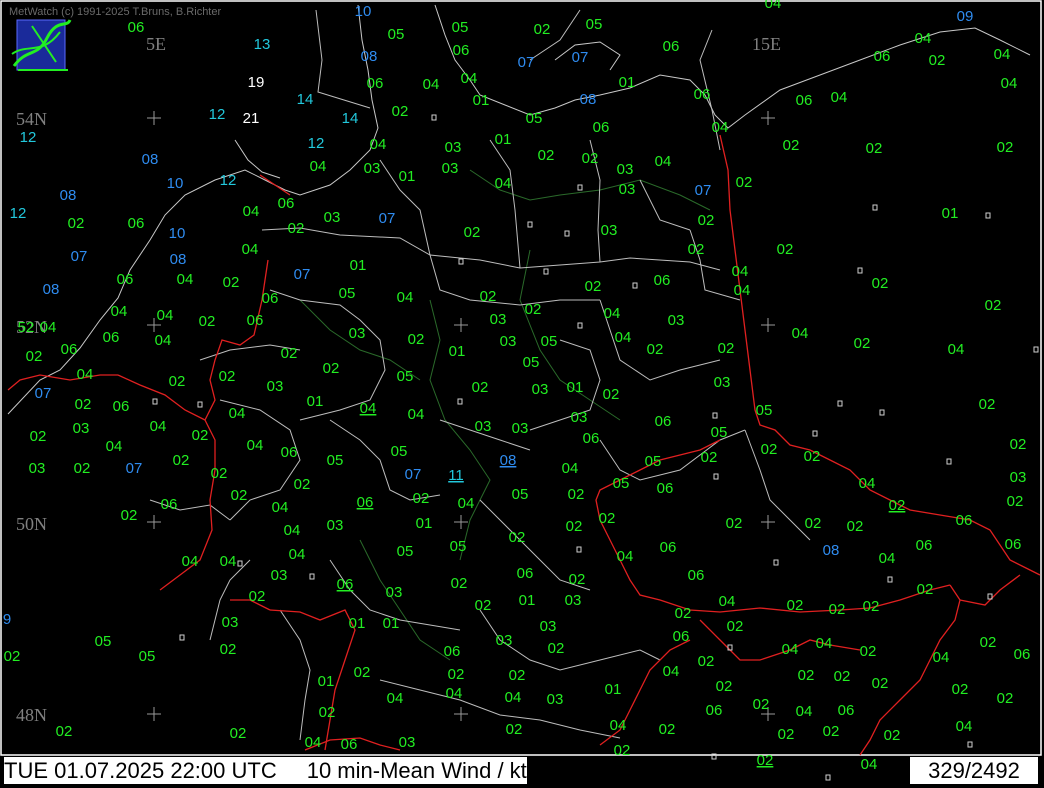  I want to click on station-wind-value: 21, so click(251, 118).